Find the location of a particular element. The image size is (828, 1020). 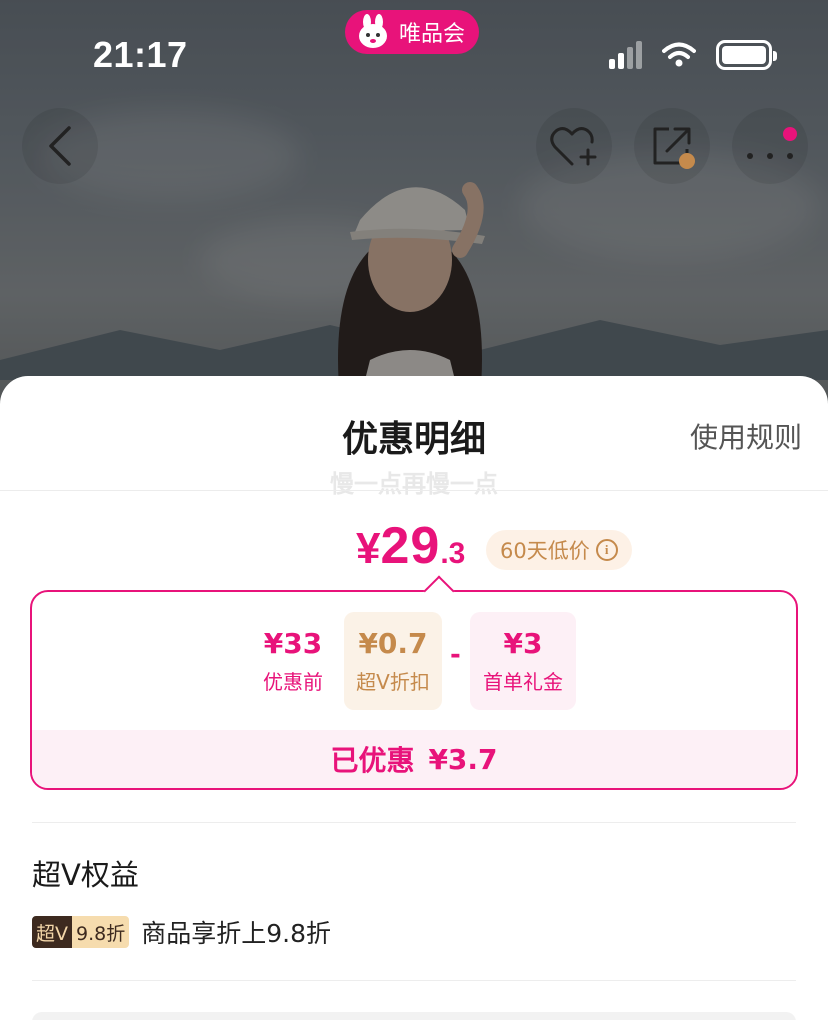

benefits-section-title: 超V权益 is located at coordinates (85, 875).